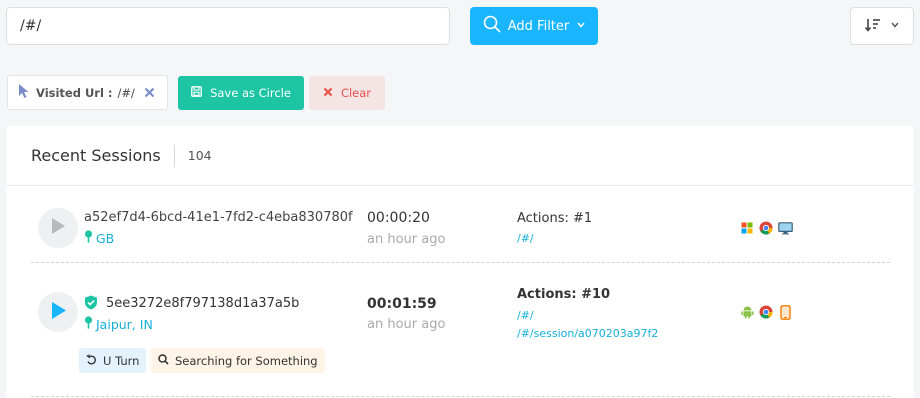 The width and height of the screenshot is (920, 398). Describe the element at coordinates (564, 294) in the screenshot. I see `session-actions-count: Actions: #10` at that location.